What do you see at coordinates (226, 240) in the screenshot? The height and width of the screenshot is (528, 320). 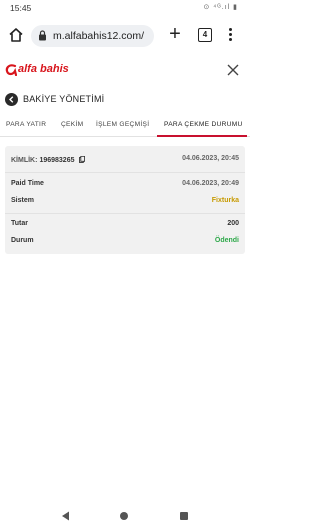 I see `status-badge: Ödendi` at bounding box center [226, 240].